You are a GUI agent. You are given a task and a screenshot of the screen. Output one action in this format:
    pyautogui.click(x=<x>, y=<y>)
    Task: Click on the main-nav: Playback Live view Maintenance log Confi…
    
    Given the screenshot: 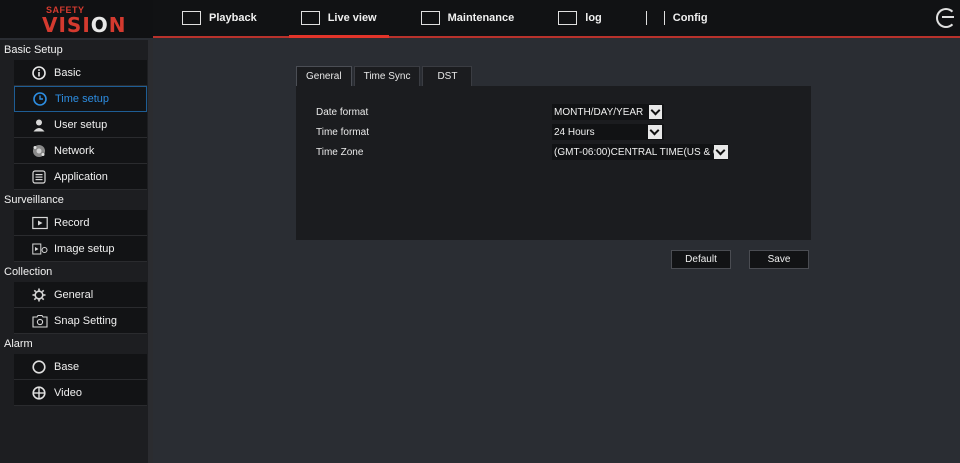 What is the action you would take?
    pyautogui.click(x=455, y=19)
    